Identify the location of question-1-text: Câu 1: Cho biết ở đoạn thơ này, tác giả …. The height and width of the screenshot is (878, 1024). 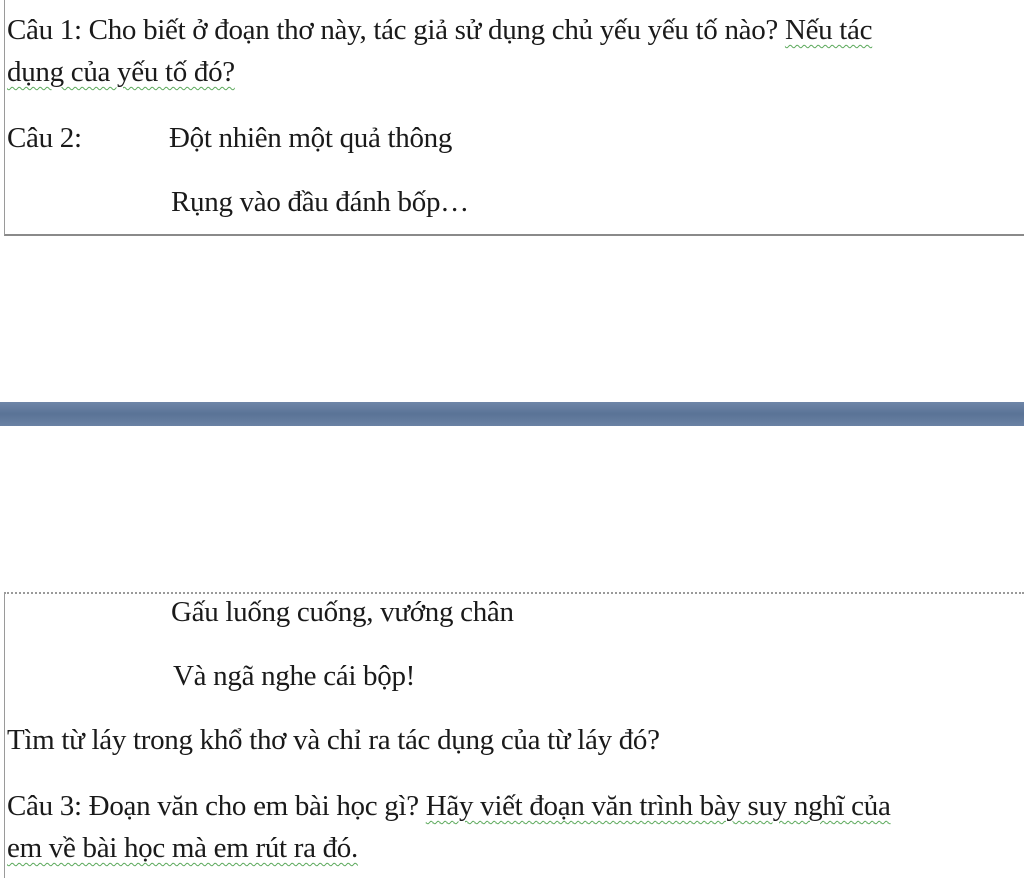
(396, 30).